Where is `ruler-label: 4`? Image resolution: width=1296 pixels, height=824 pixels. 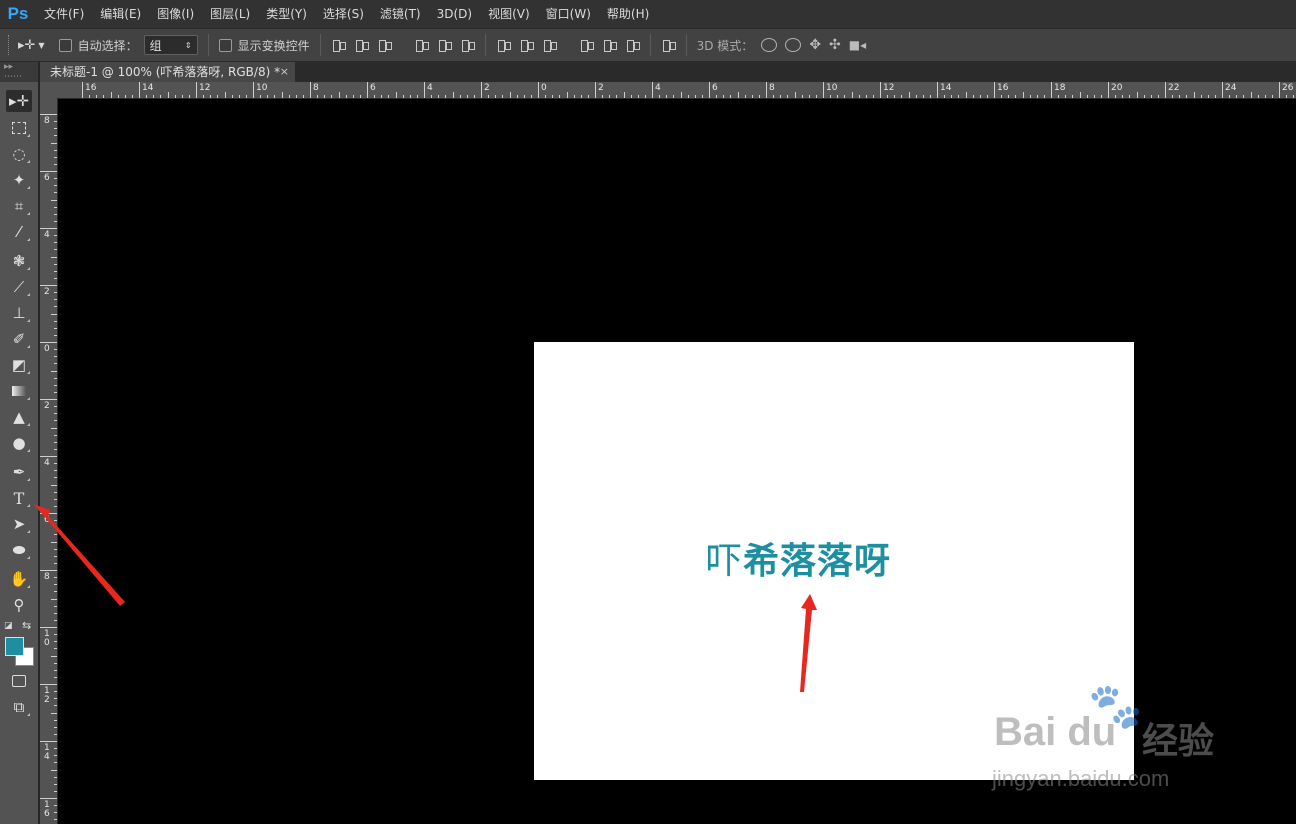
ruler-label: 4 is located at coordinates (658, 88).